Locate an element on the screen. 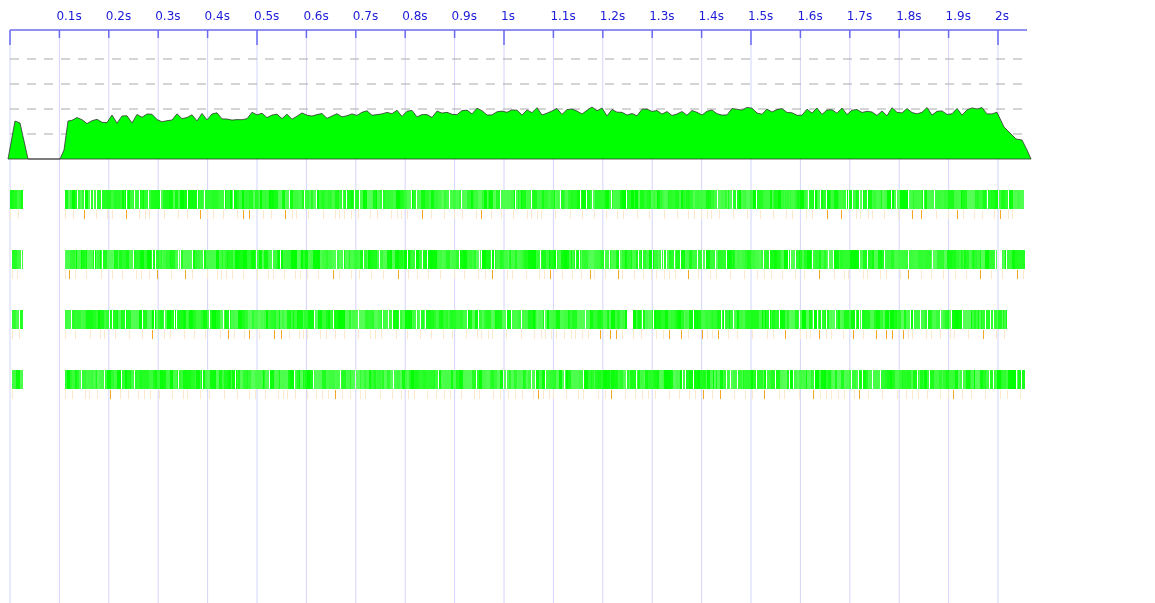  tick-label: 1.1s is located at coordinates (563, 16).